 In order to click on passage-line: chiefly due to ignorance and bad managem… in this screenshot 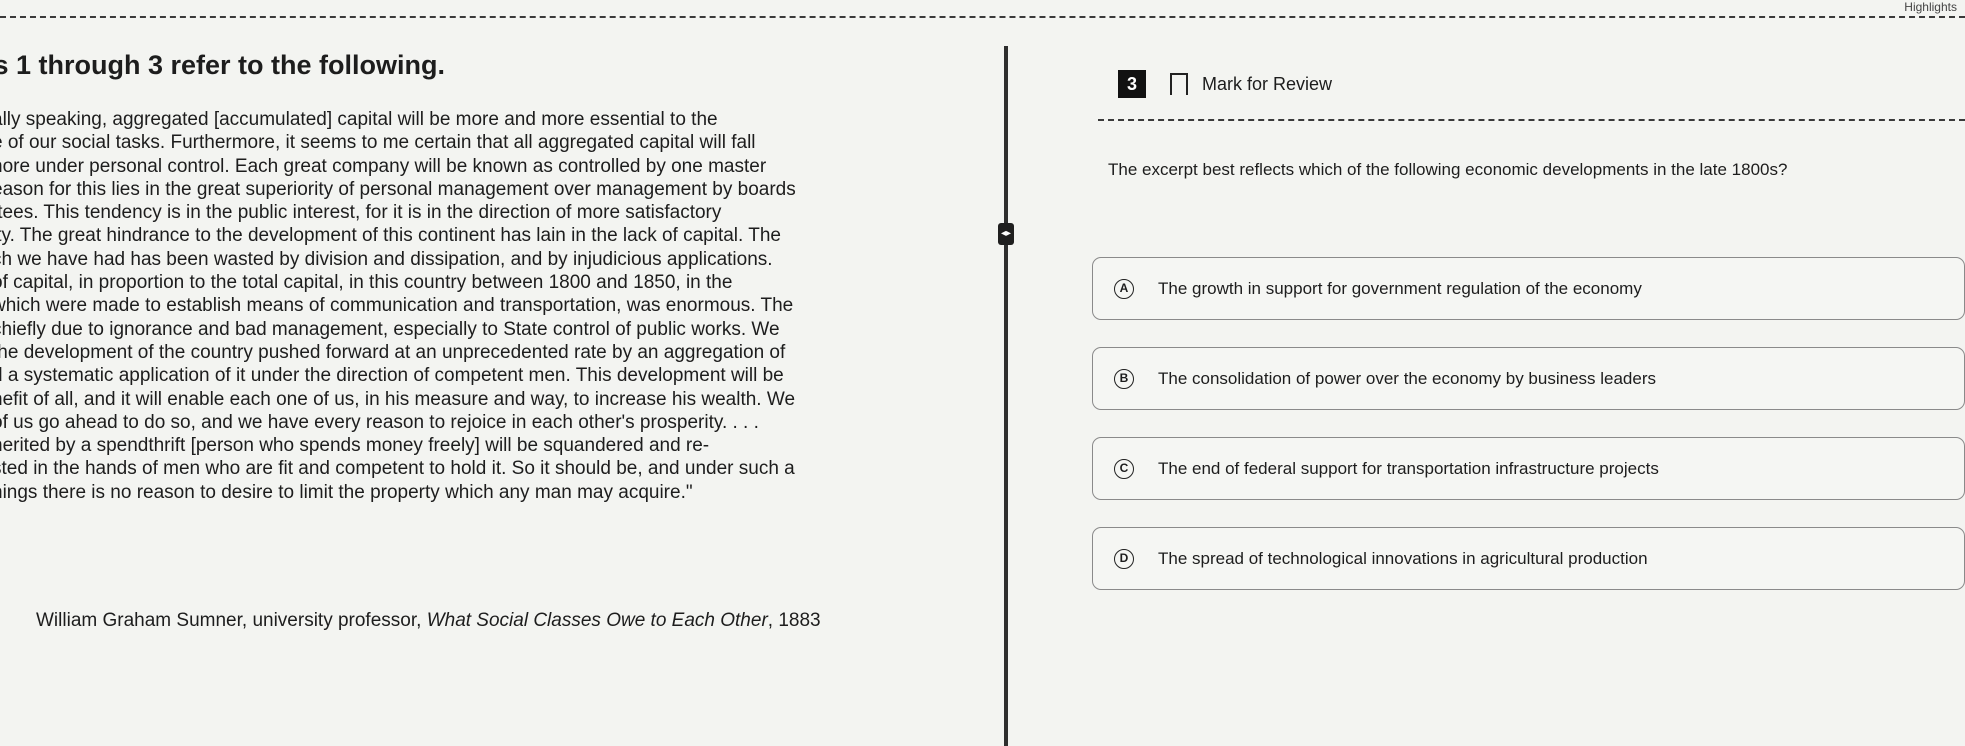, I will do `click(390, 329)`.